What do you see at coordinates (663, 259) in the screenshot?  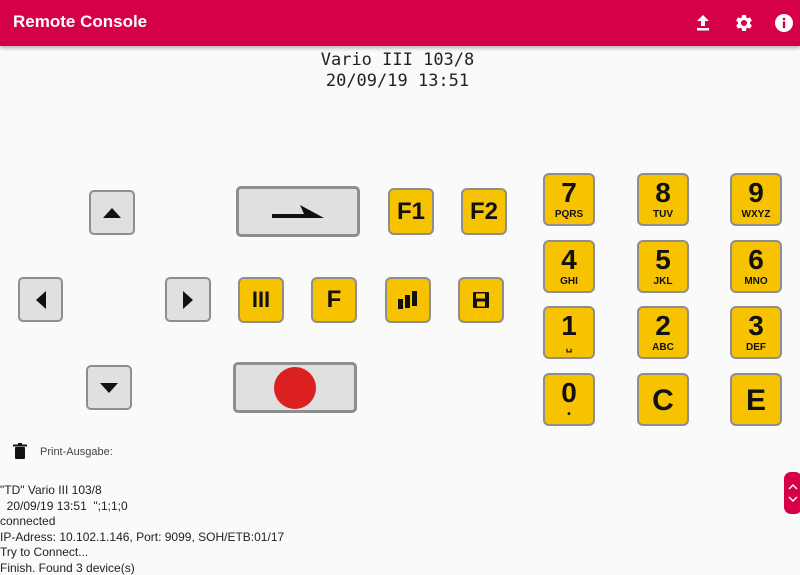 I see `keypad-key-label: 5` at bounding box center [663, 259].